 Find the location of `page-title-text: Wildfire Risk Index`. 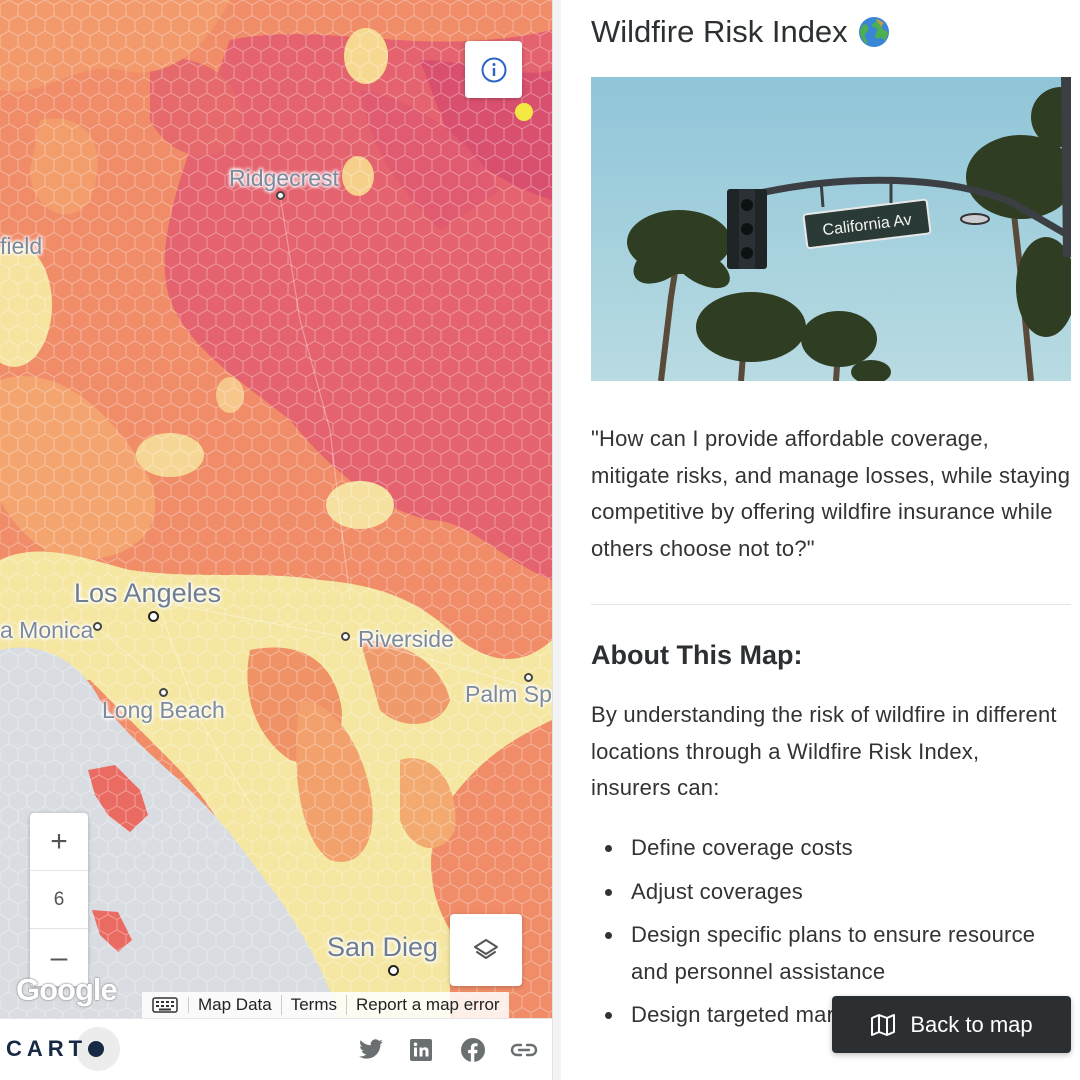

page-title-text: Wildfire Risk Index is located at coordinates (719, 31).